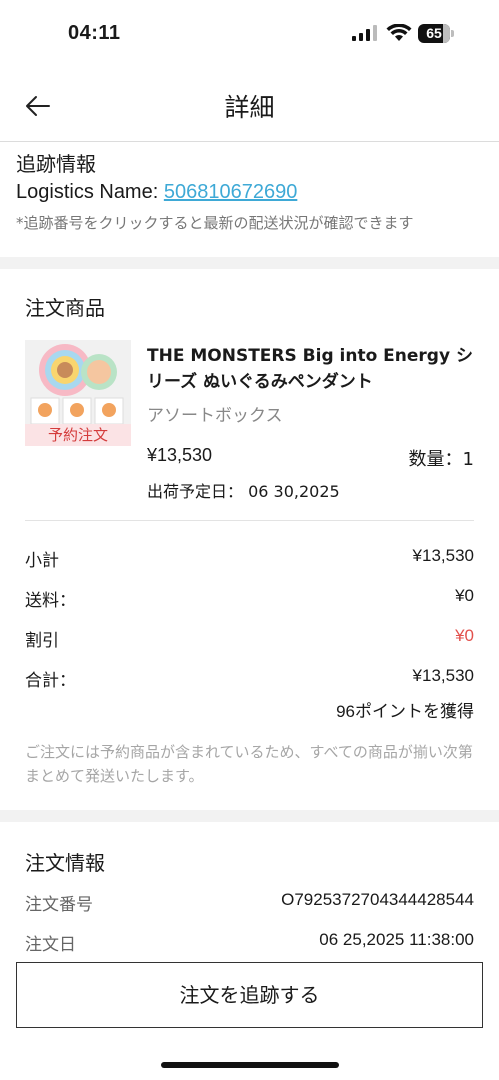  Describe the element at coordinates (78, 435) in the screenshot. I see `preorder-tag: 予約注文` at that location.